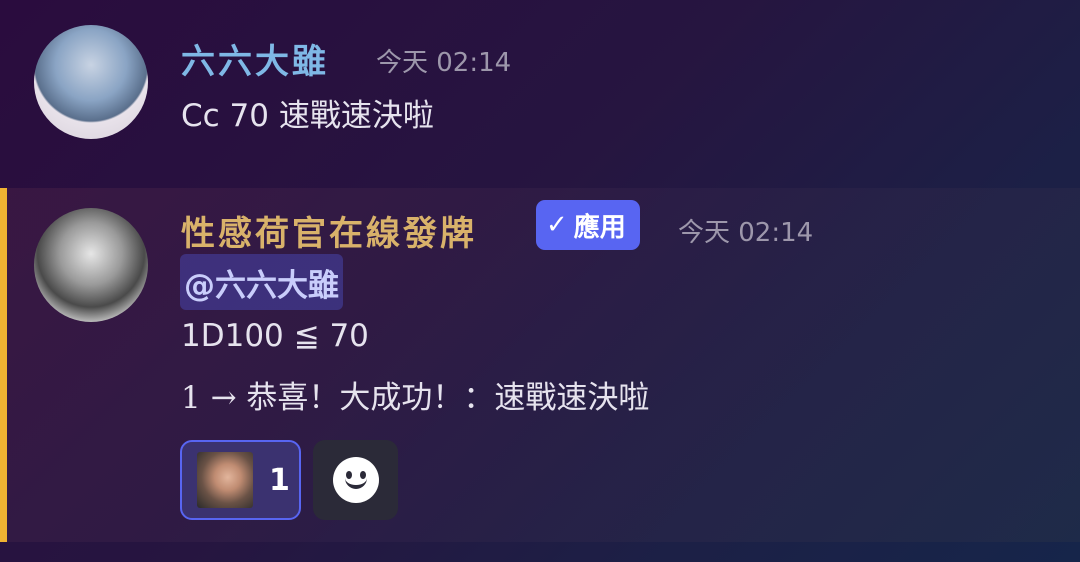 Image resolution: width=1080 pixels, height=562 pixels. What do you see at coordinates (415, 398) in the screenshot?
I see `dice-result-line: 1 → 恭喜！大成功！：速戰速決啦` at bounding box center [415, 398].